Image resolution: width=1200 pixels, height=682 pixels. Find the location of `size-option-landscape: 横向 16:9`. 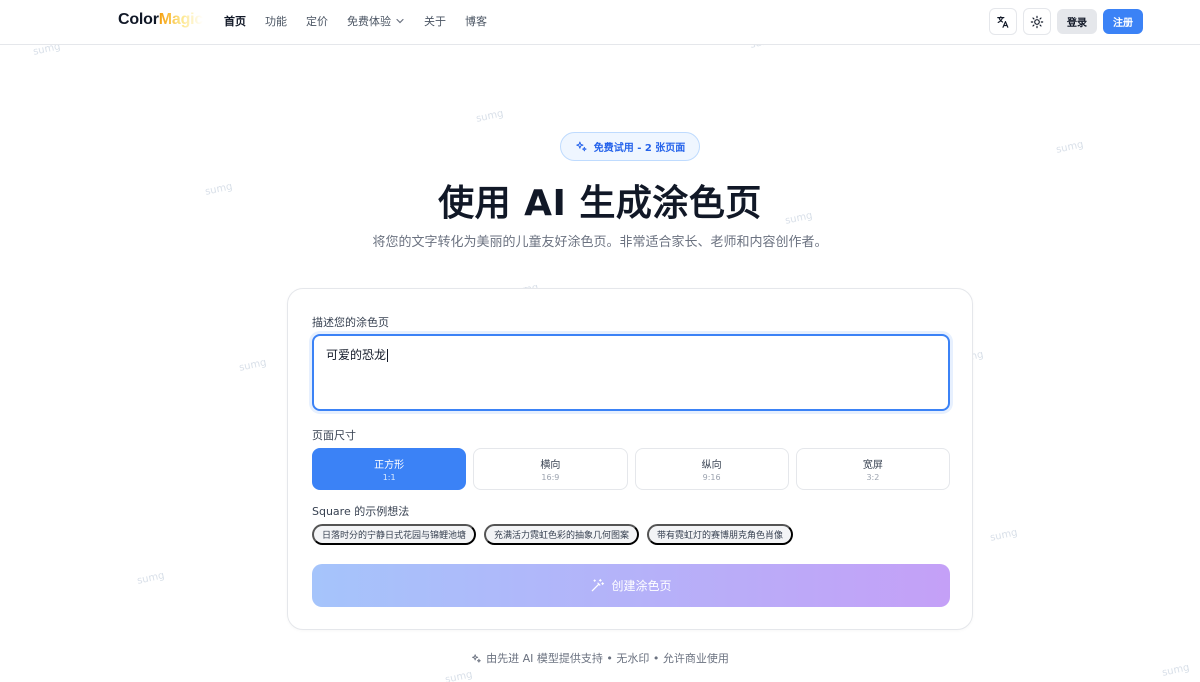

size-option-landscape: 横向 16:9 is located at coordinates (550, 469).